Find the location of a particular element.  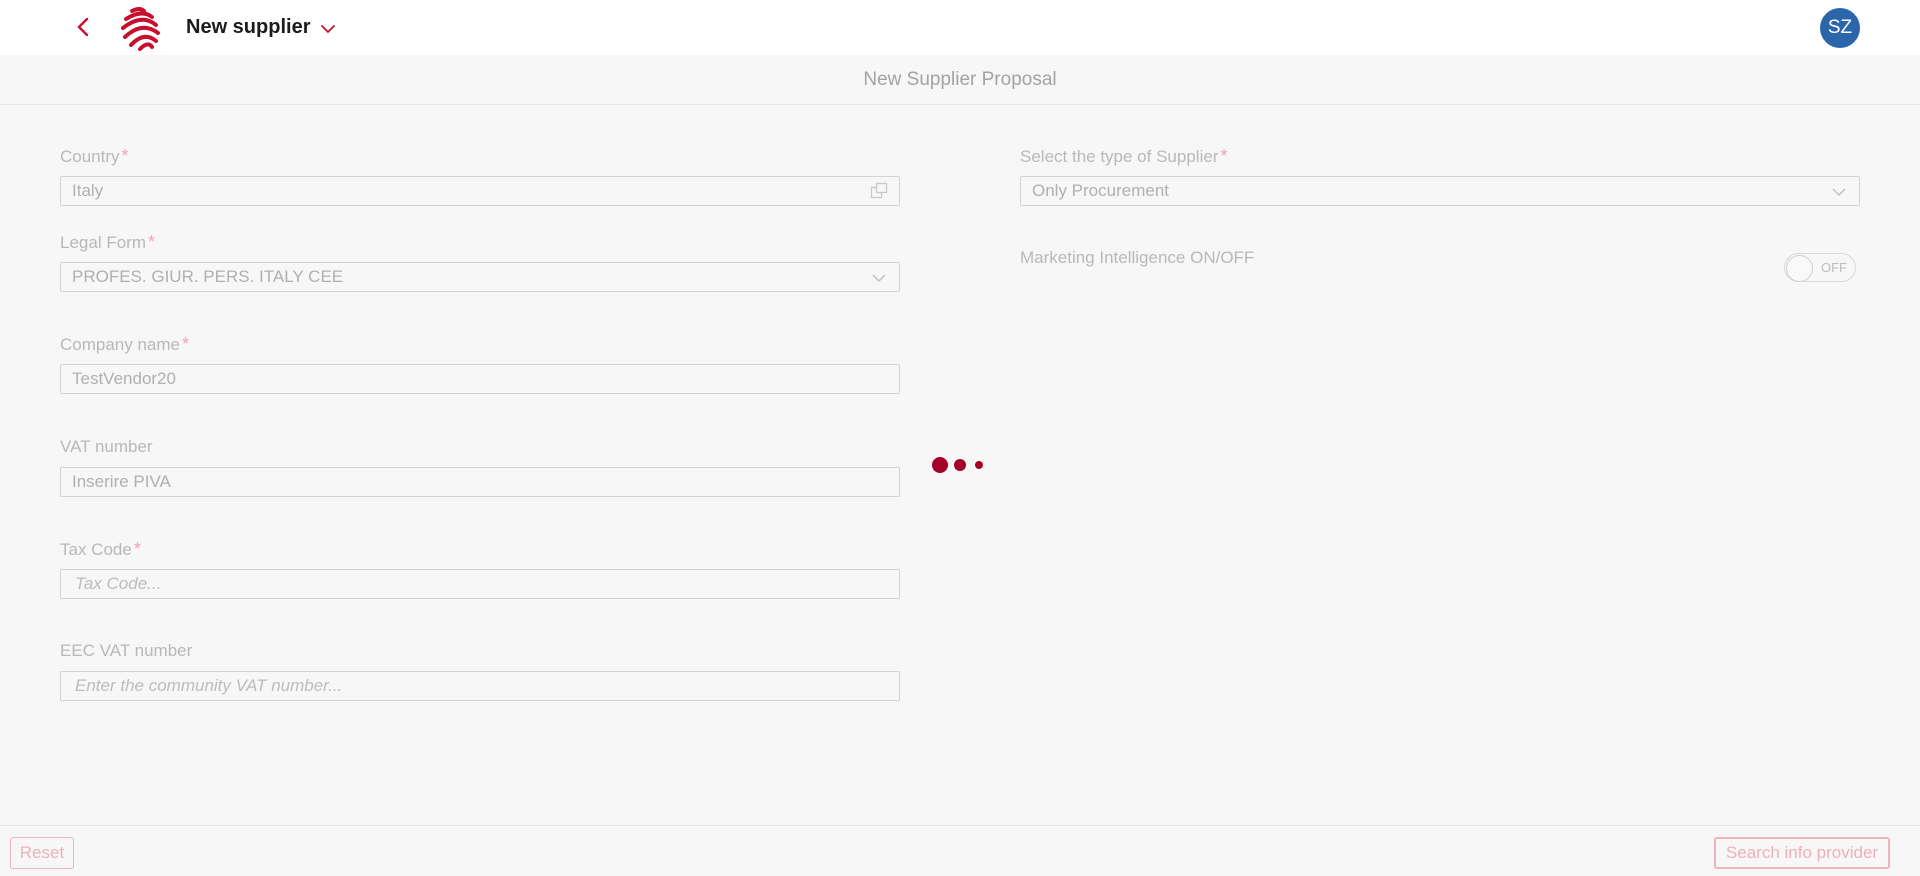

company-name-input: TestVendor20 is located at coordinates (480, 379).